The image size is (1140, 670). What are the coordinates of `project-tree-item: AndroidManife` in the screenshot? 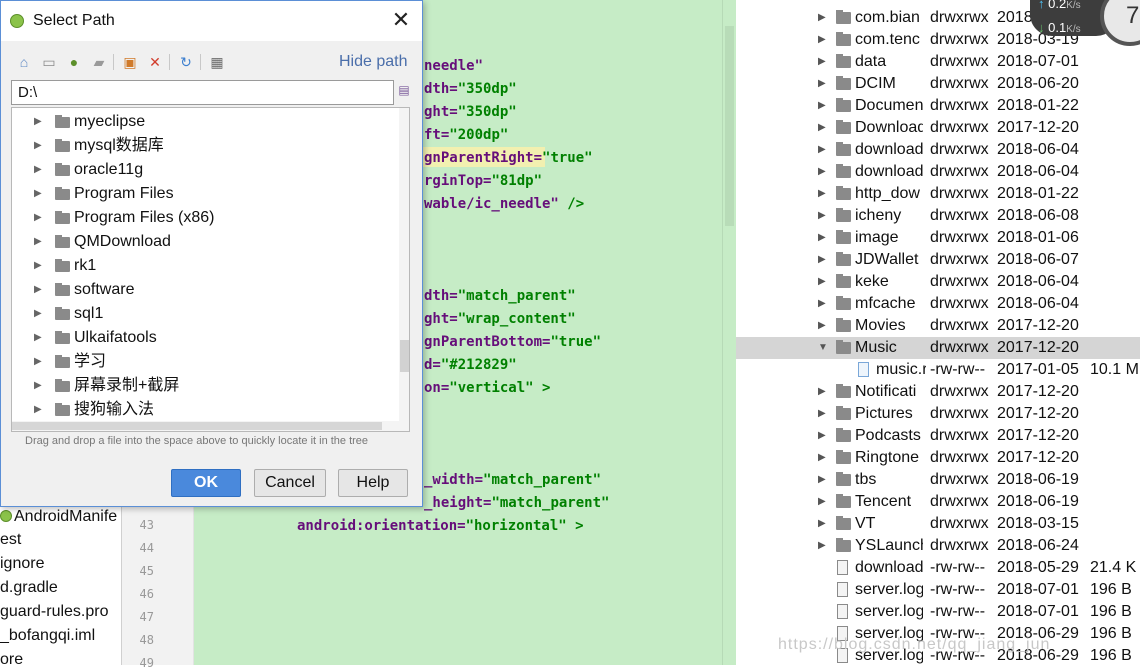 It's located at (58, 516).